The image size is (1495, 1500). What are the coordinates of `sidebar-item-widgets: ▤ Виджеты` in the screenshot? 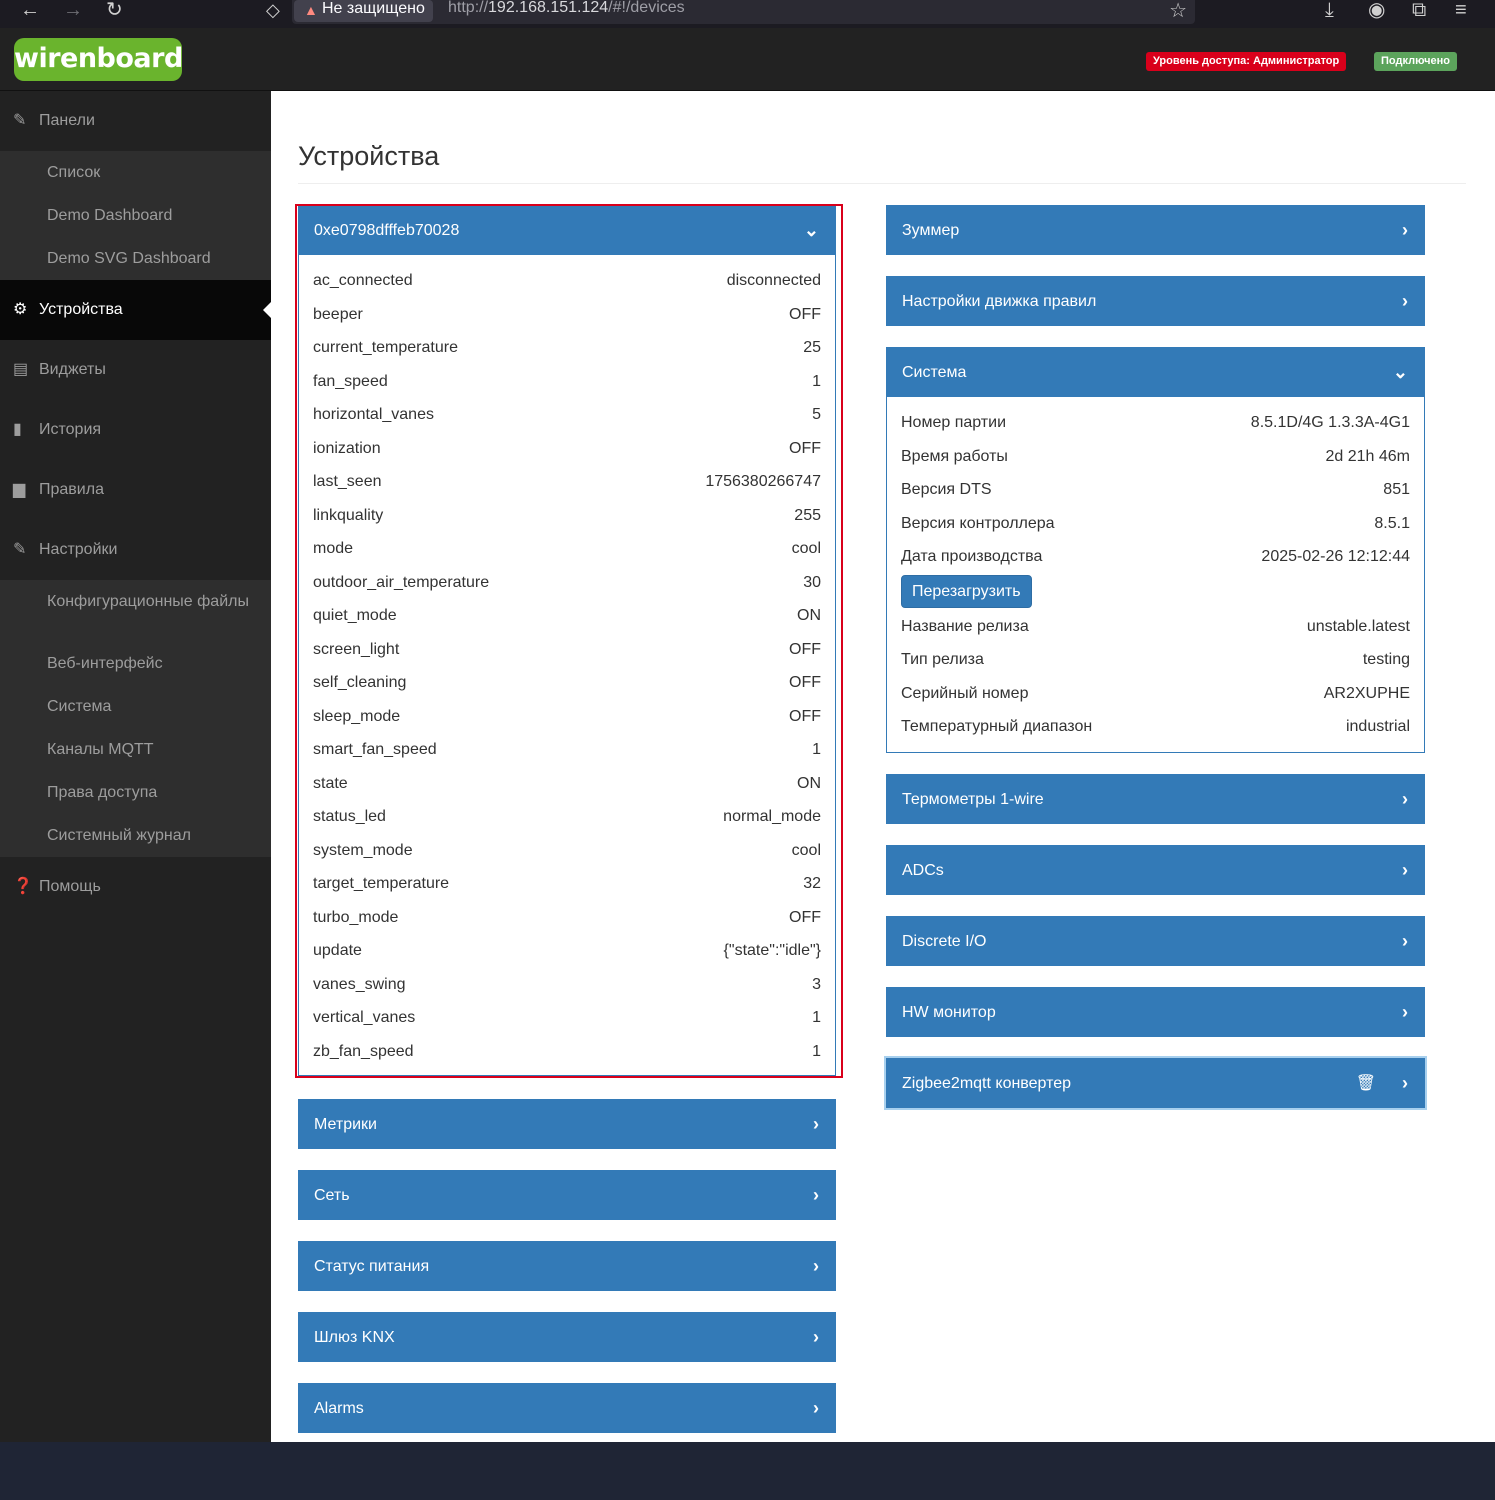 It's located at (135, 370).